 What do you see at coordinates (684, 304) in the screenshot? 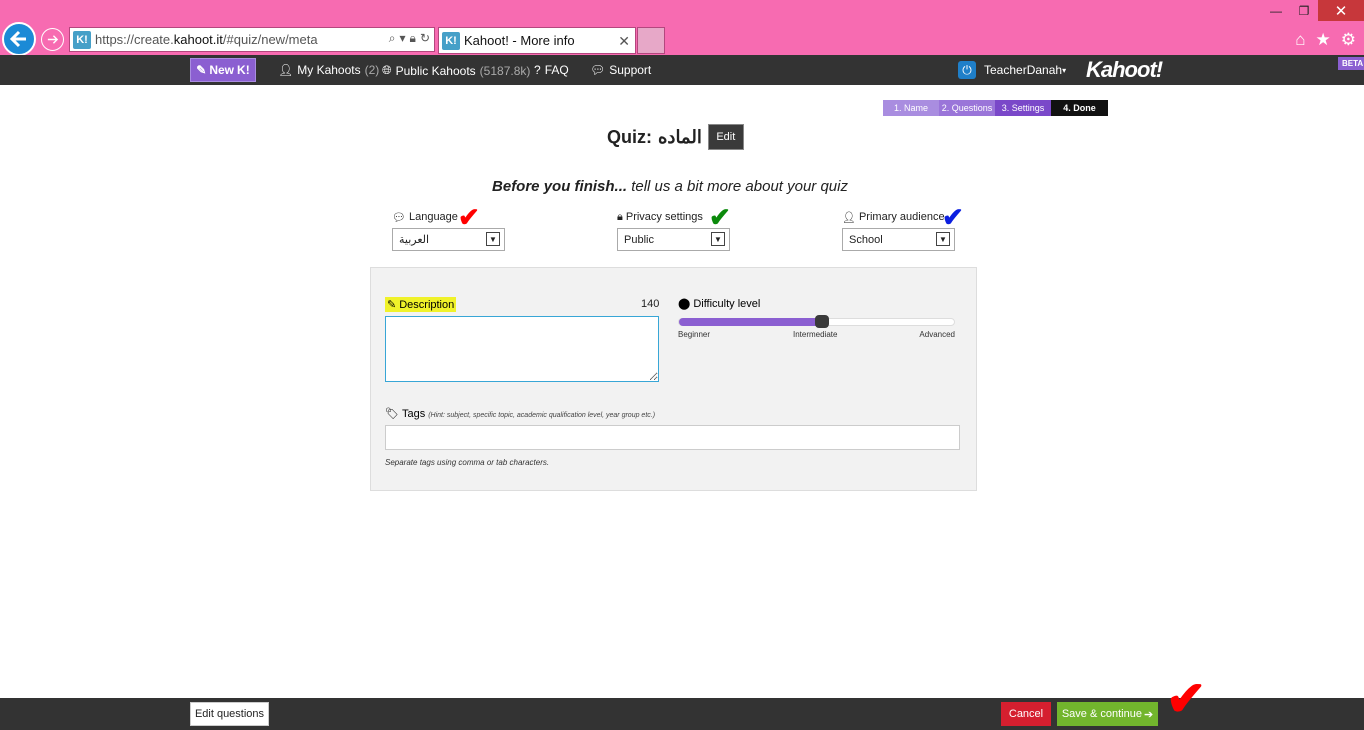
I see `circle-icon: ⬤` at bounding box center [684, 304].